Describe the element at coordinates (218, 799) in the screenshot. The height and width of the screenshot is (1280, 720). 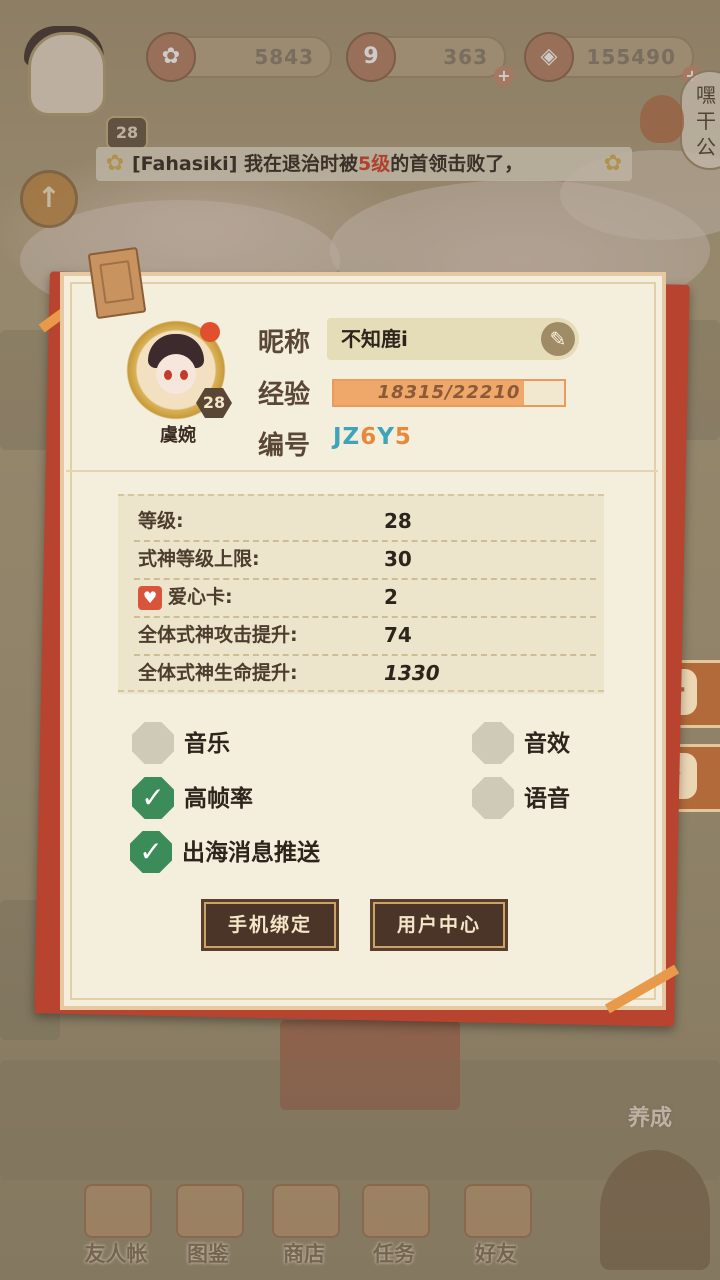
I see `option-label: 高帧率` at that location.